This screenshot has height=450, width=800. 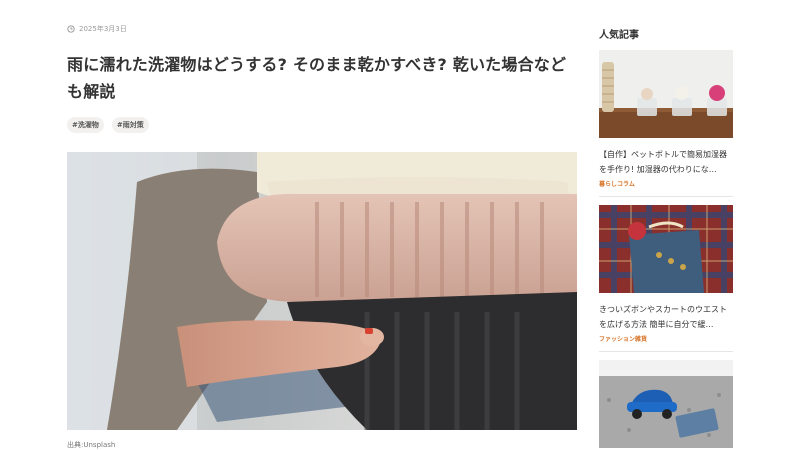 I want to click on tag-list: #洗濯物 #雨対策, so click(x=322, y=125).